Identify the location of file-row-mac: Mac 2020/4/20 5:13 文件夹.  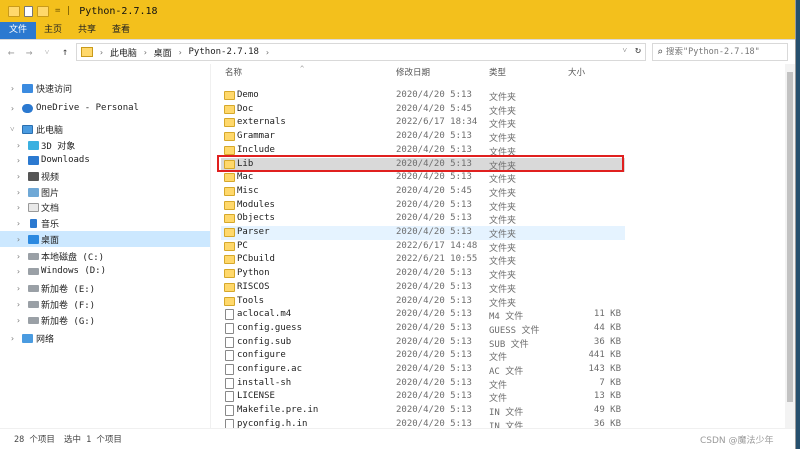
(423, 178).